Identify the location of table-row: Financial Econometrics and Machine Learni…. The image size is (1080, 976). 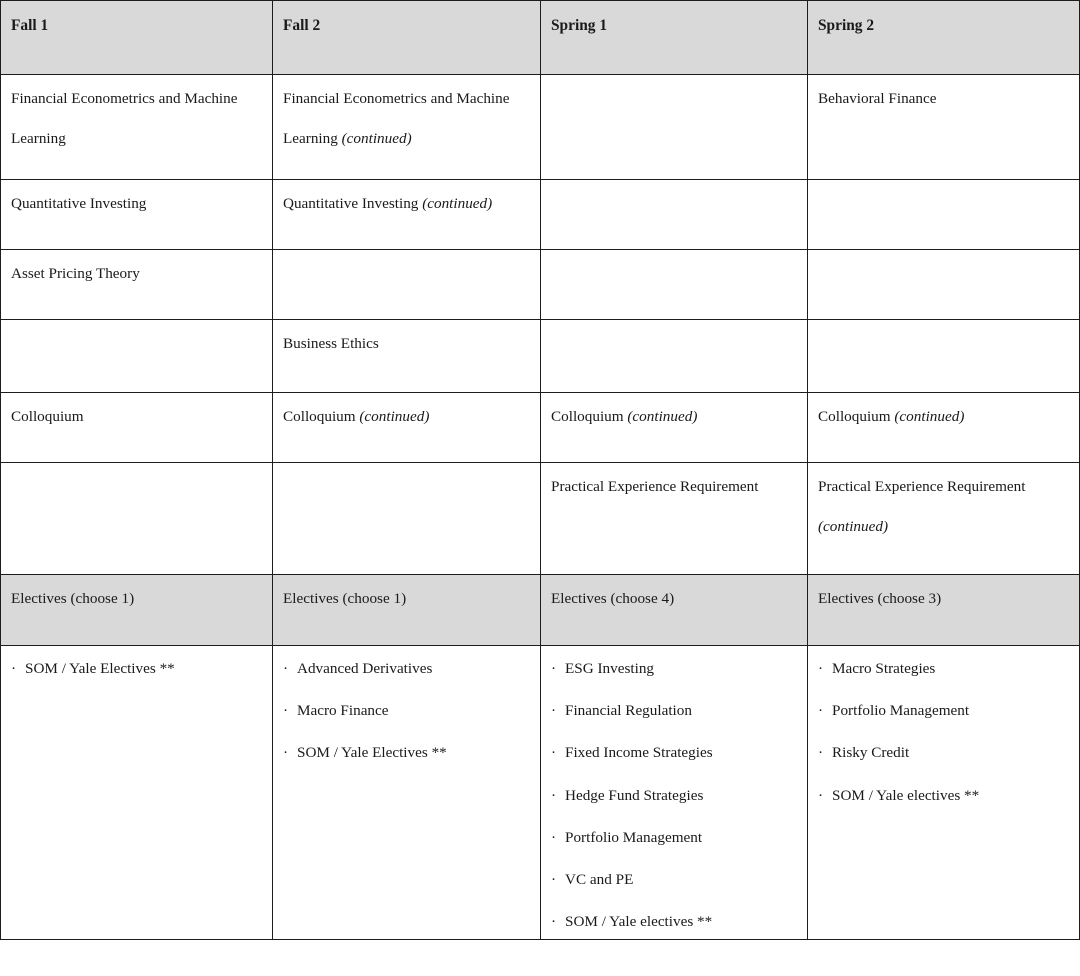
(540, 127).